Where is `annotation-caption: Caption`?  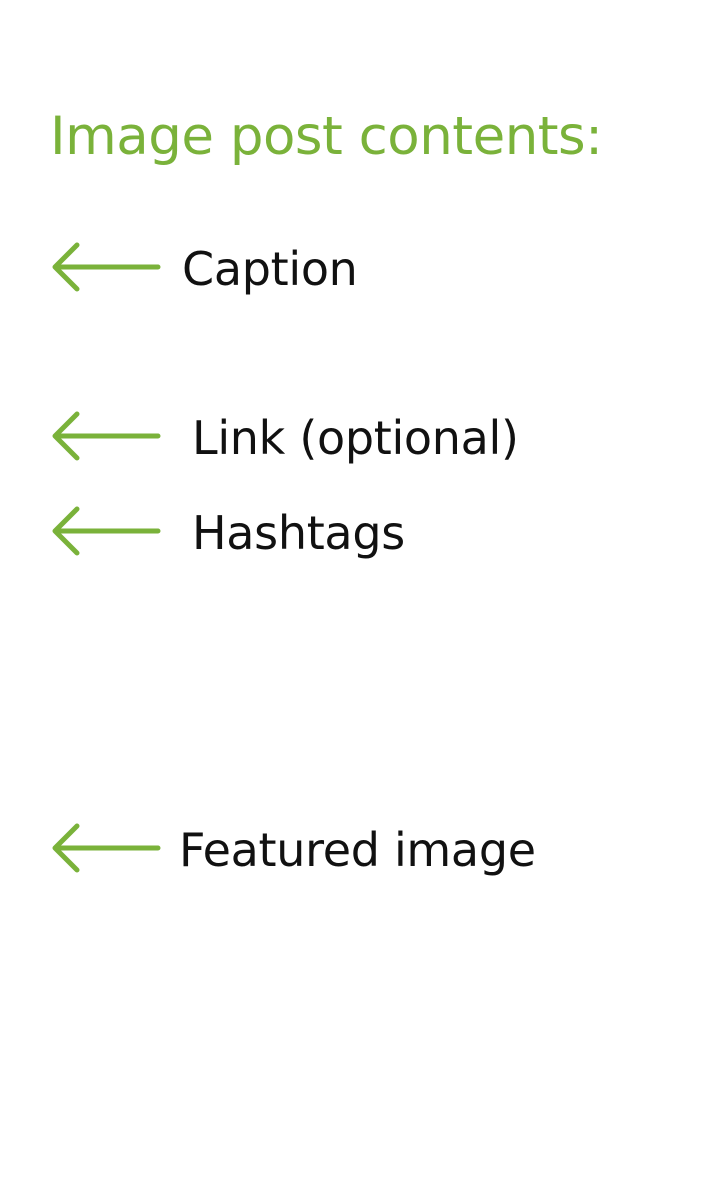 annotation-caption: Caption is located at coordinates (370, 269).